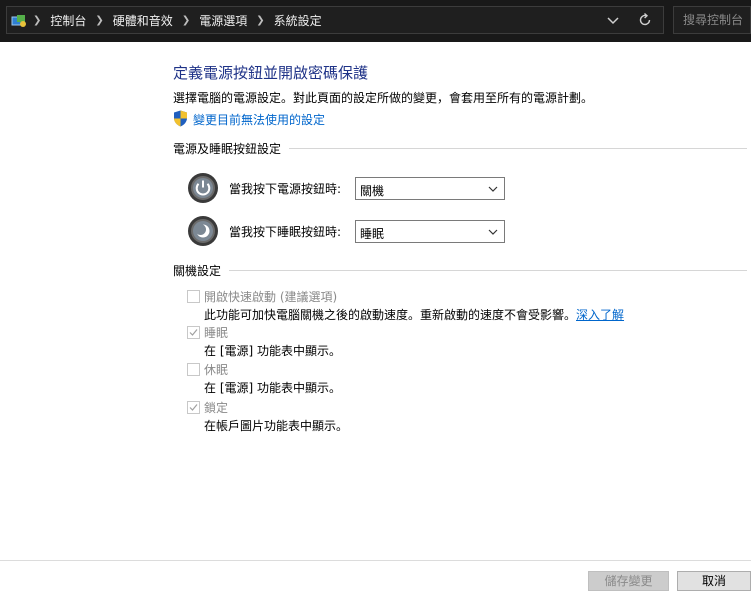 Image resolution: width=751 pixels, height=594 pixels. Describe the element at coordinates (68, 20) in the screenshot. I see `breadcrumb-control-panel: 控制台` at that location.